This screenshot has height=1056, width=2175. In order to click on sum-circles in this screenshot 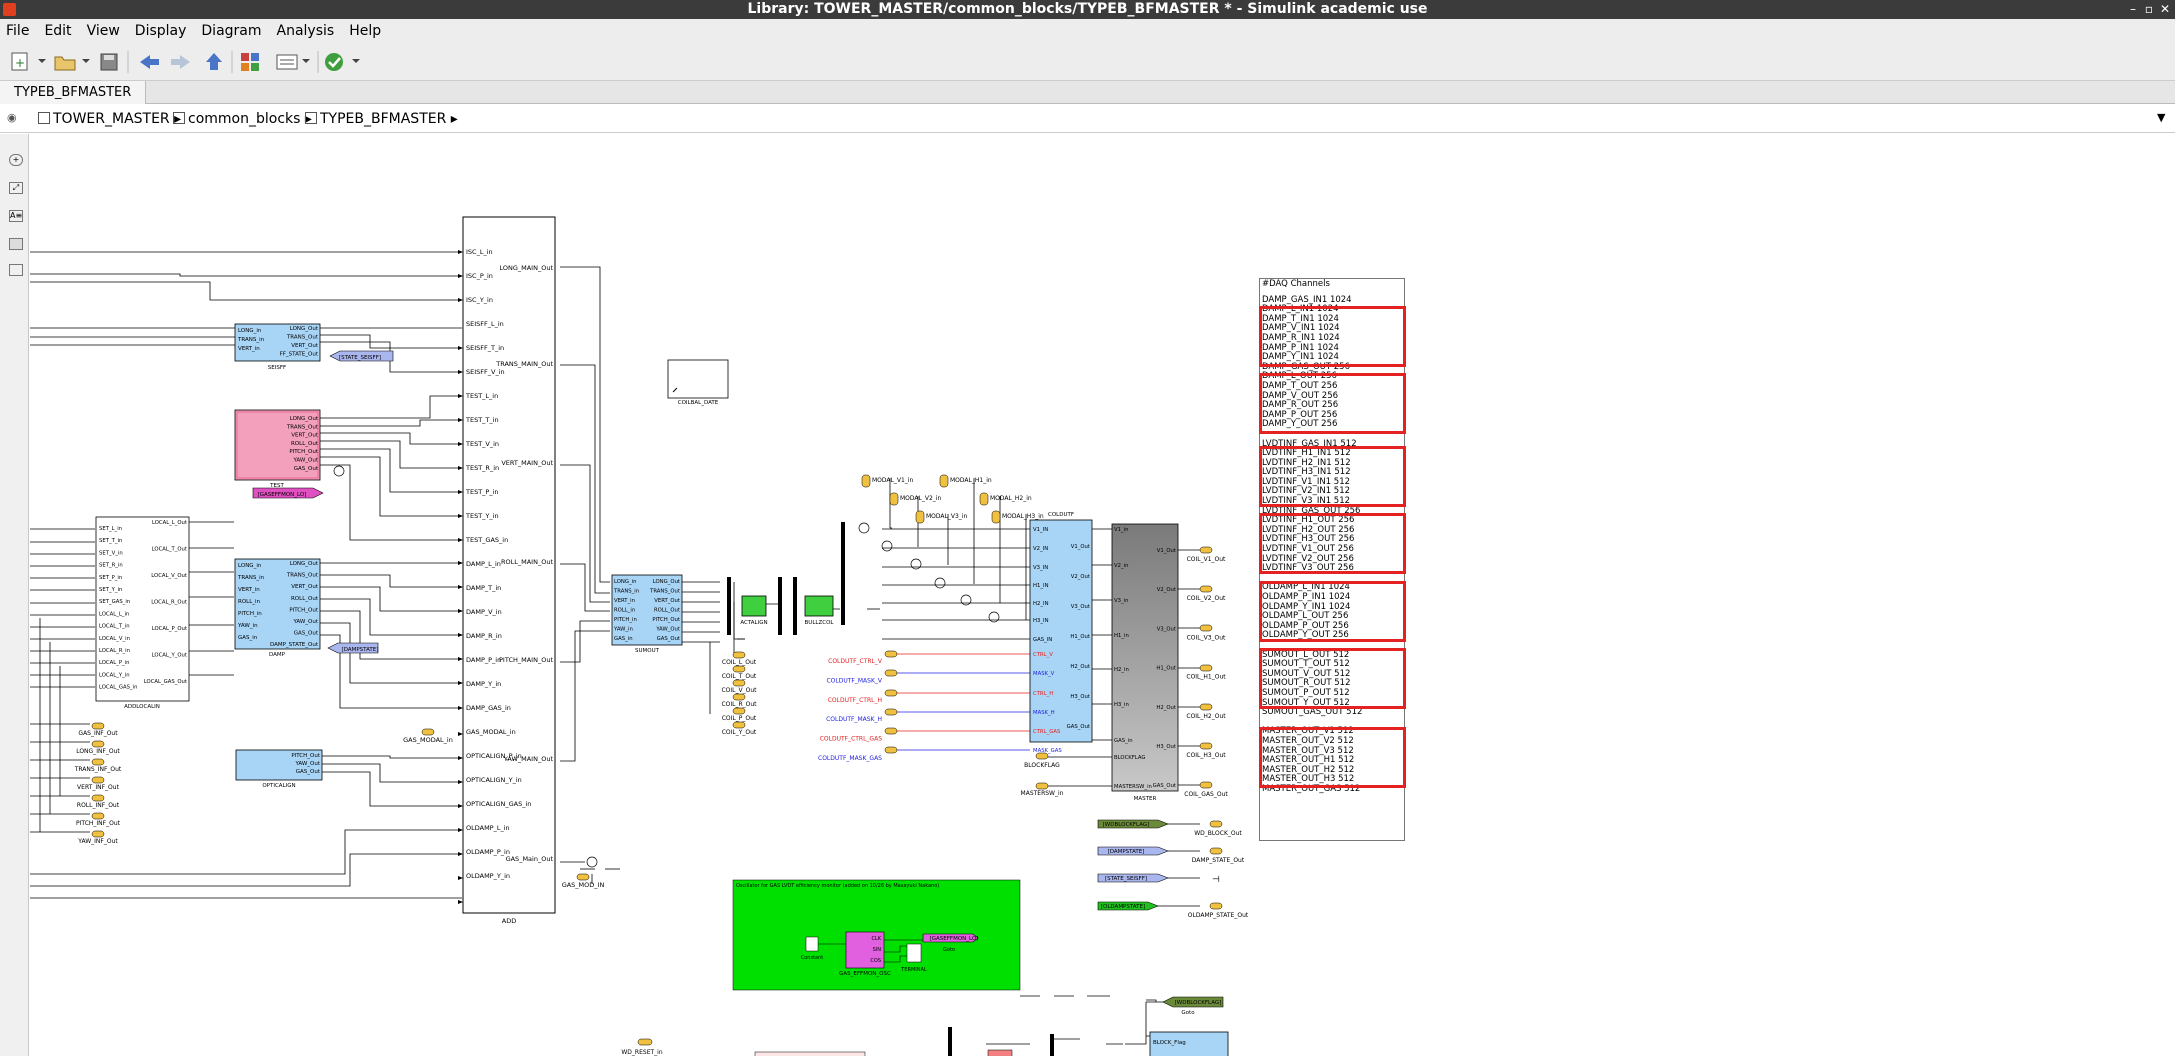, I will do `click(666, 666)`.